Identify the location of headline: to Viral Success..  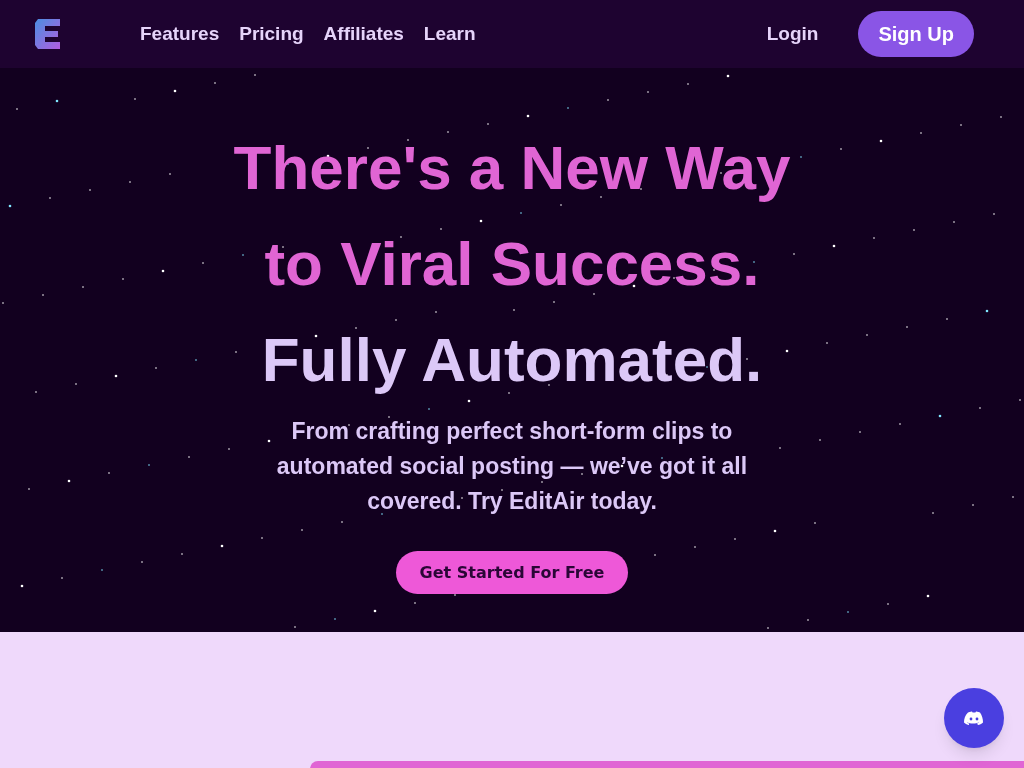
(512, 264).